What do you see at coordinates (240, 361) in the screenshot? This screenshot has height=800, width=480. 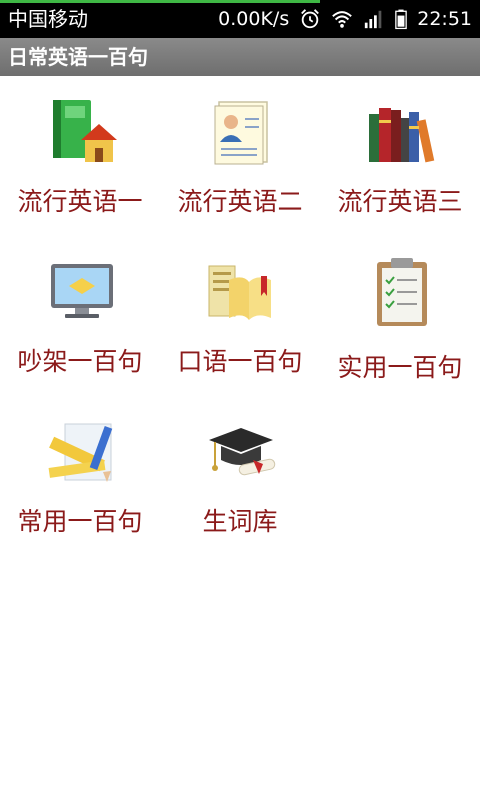 I see `menu-item-label: 口语一百句` at bounding box center [240, 361].